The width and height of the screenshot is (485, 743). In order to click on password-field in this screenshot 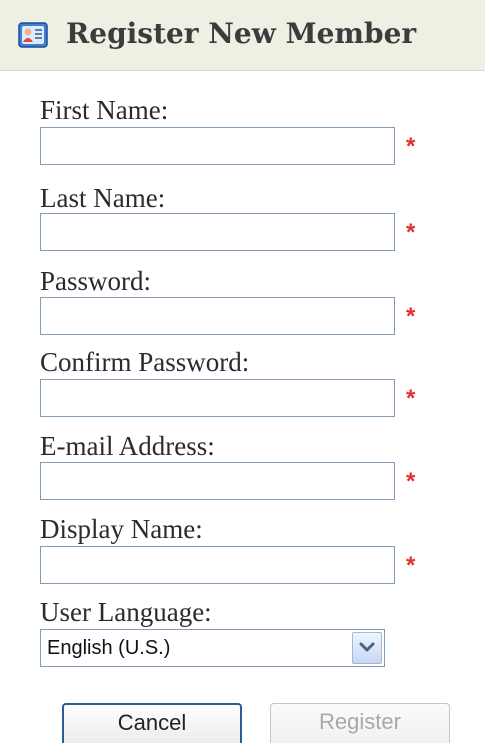, I will do `click(217, 316)`.